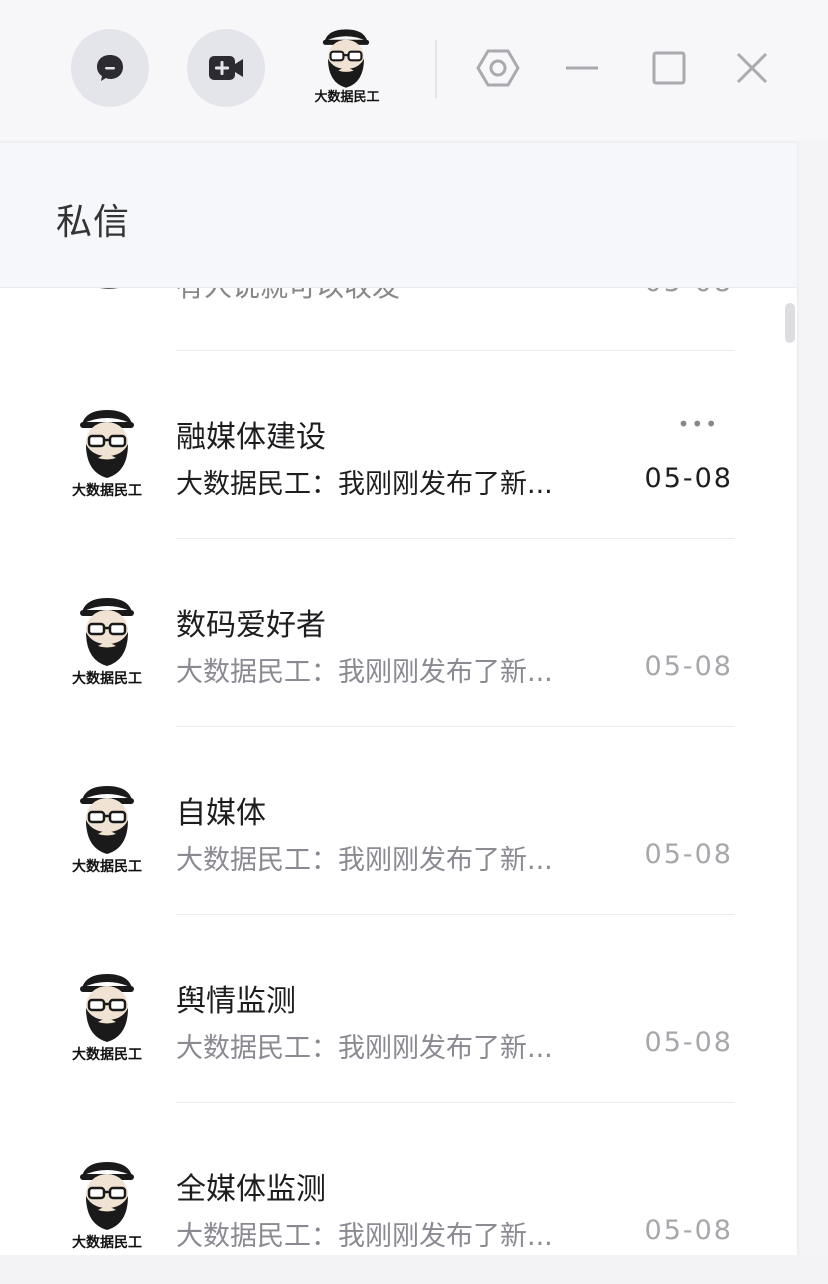 Image resolution: width=828 pixels, height=1284 pixels. I want to click on conversation-name: 融媒体建设, so click(251, 437).